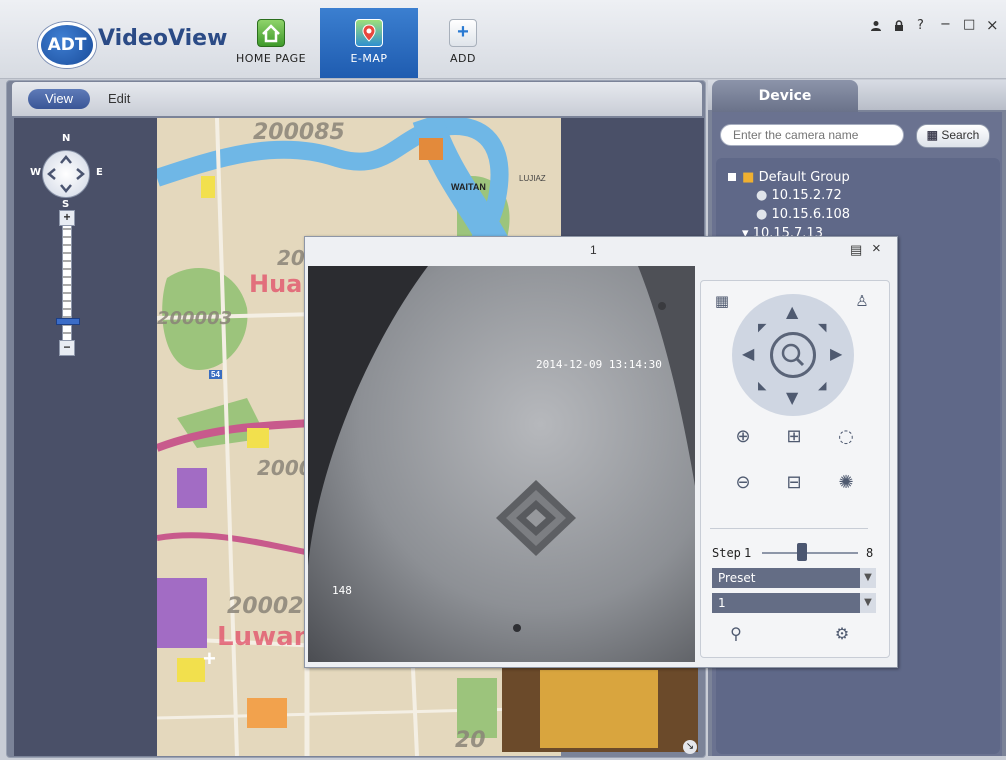 This screenshot has height=760, width=1006. I want to click on step-slider, so click(810, 553).